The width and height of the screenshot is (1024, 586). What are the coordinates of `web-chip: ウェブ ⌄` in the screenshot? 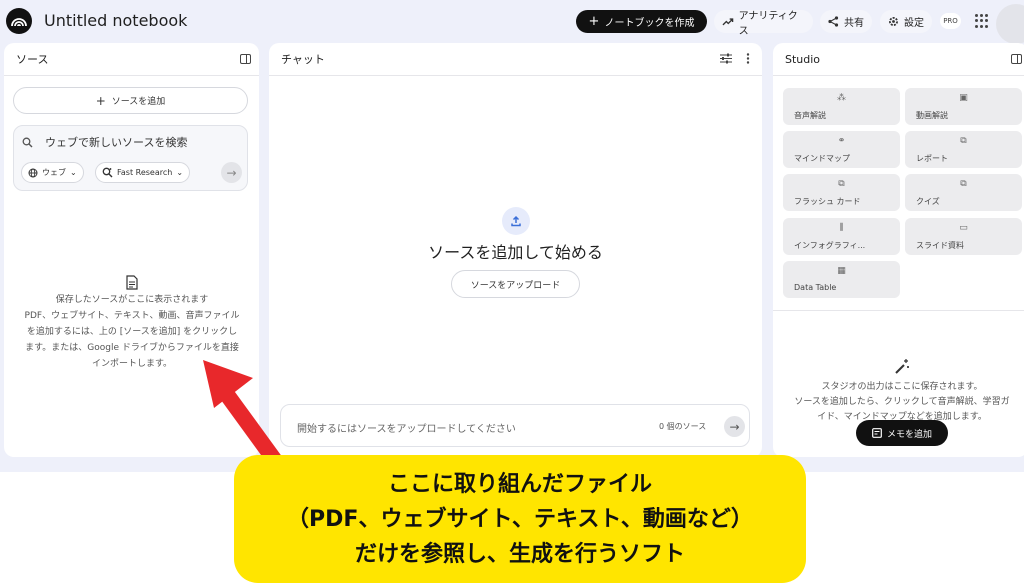 It's located at (52, 172).